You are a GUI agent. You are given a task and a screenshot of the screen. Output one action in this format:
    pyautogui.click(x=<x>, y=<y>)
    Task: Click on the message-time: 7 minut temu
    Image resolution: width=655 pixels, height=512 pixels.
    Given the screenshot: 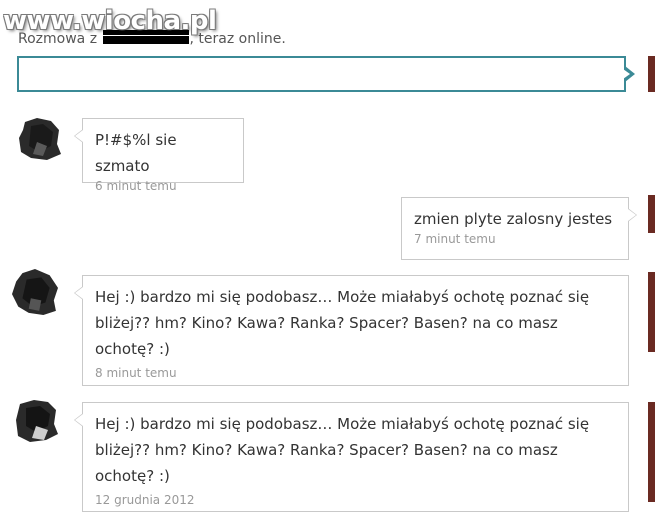 What is the action you would take?
    pyautogui.click(x=455, y=239)
    